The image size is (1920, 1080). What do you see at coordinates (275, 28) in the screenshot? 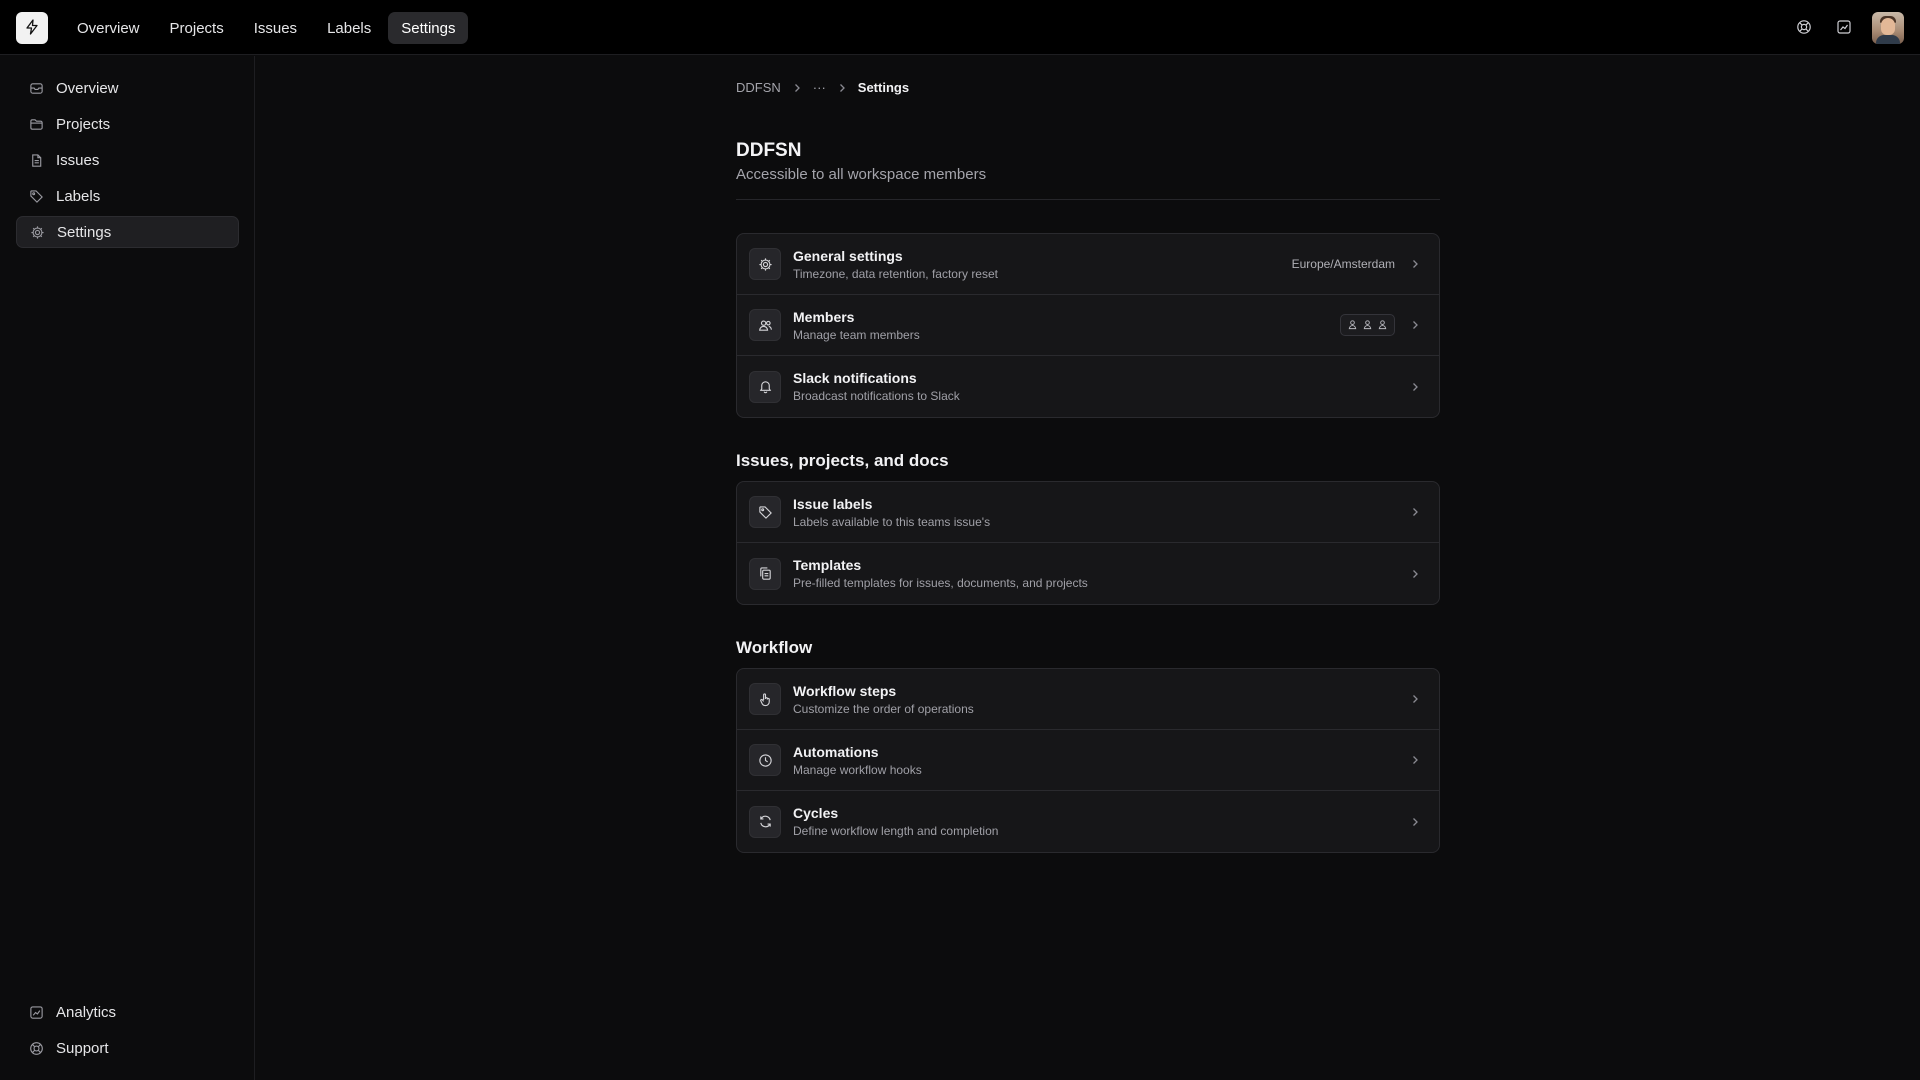
I see `topnav-issues: Issues` at bounding box center [275, 28].